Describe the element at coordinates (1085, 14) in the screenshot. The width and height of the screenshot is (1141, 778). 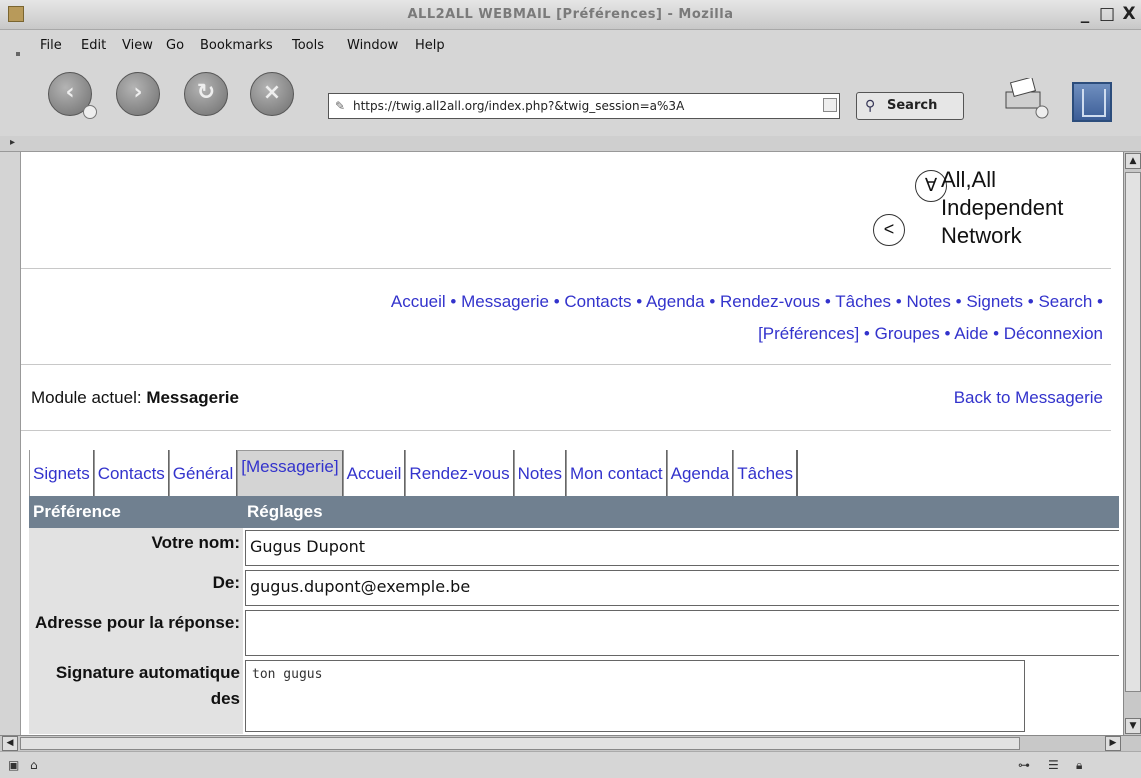
I see `minimize-icon: _` at that location.